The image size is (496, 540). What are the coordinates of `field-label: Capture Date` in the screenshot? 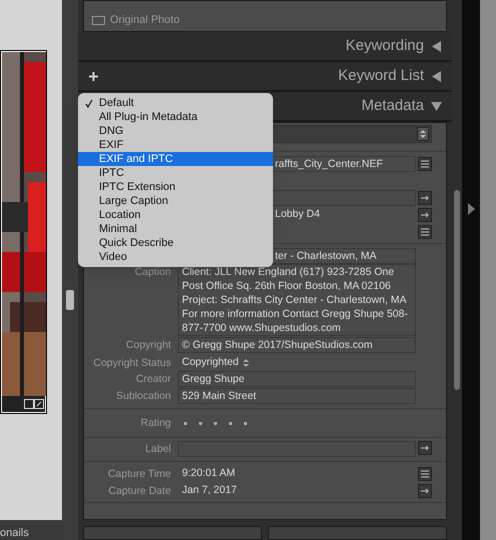 It's located at (139, 490).